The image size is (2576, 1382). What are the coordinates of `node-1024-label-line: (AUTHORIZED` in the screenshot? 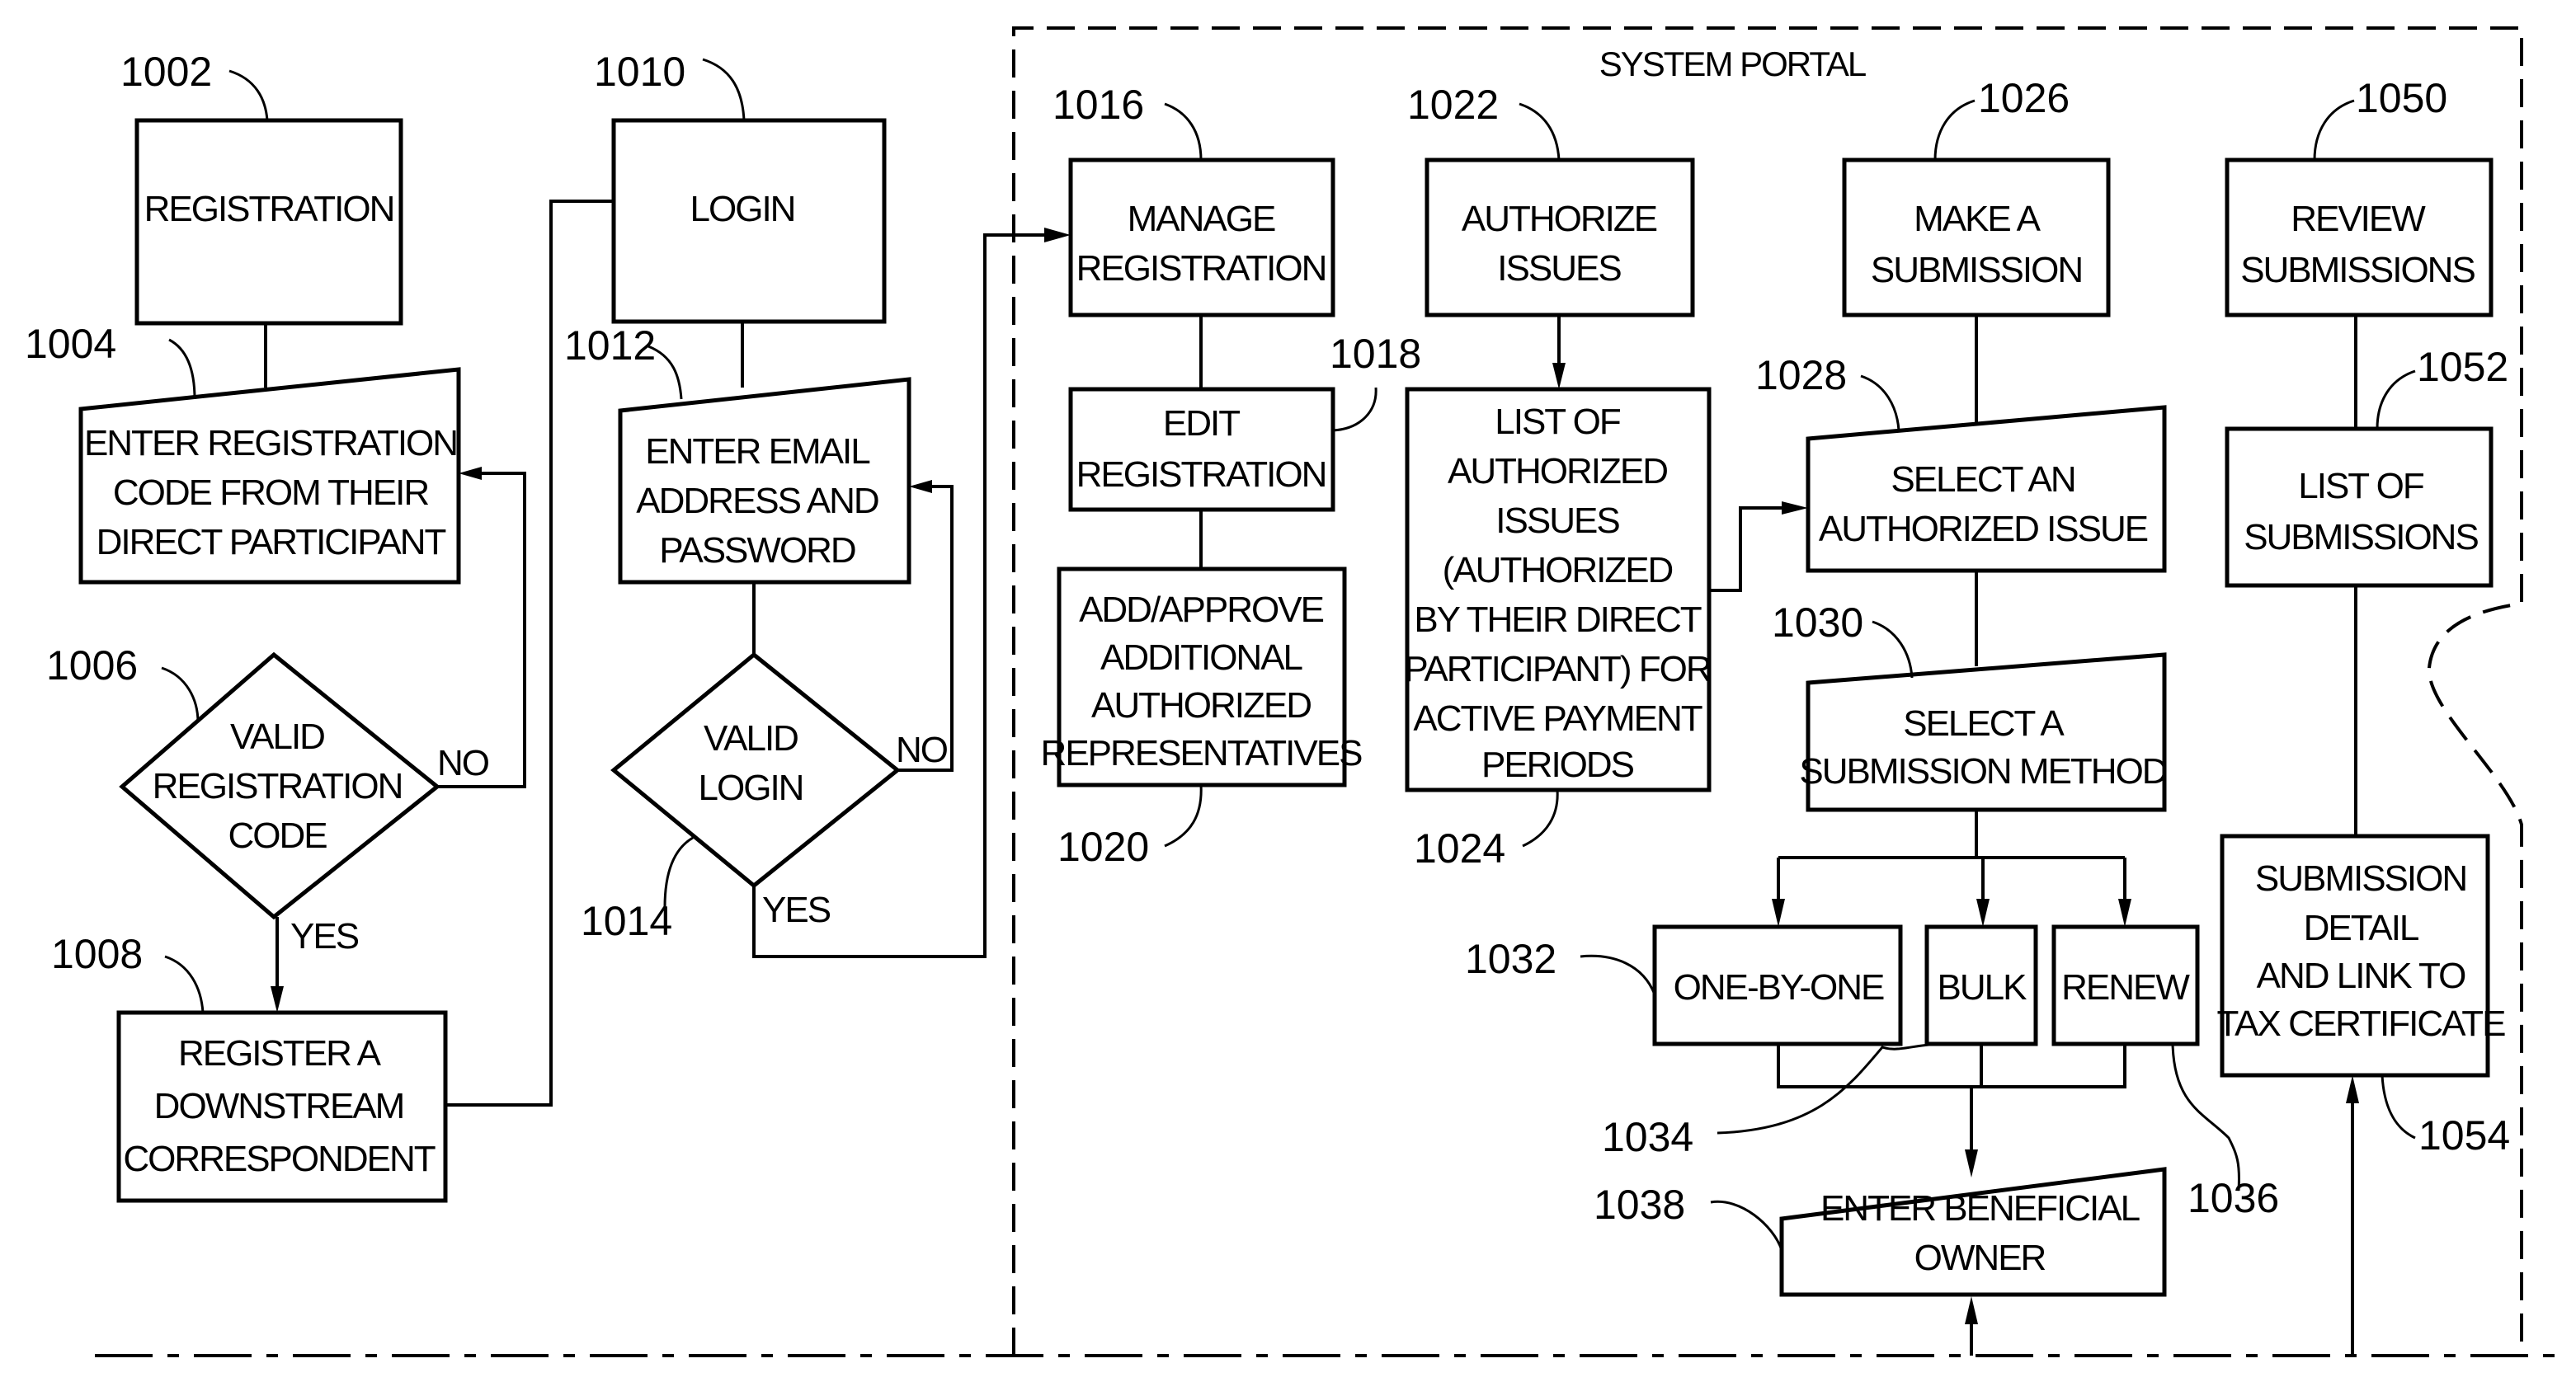 It's located at (1558, 570).